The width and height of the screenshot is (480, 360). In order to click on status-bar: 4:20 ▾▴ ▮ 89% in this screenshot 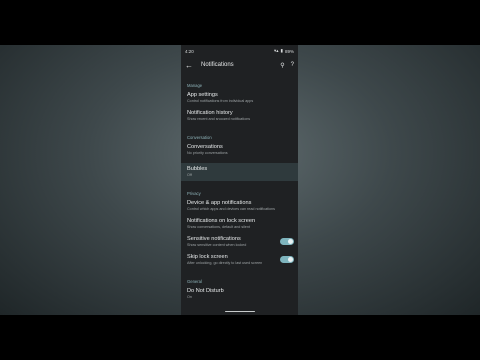, I will do `click(239, 51)`.